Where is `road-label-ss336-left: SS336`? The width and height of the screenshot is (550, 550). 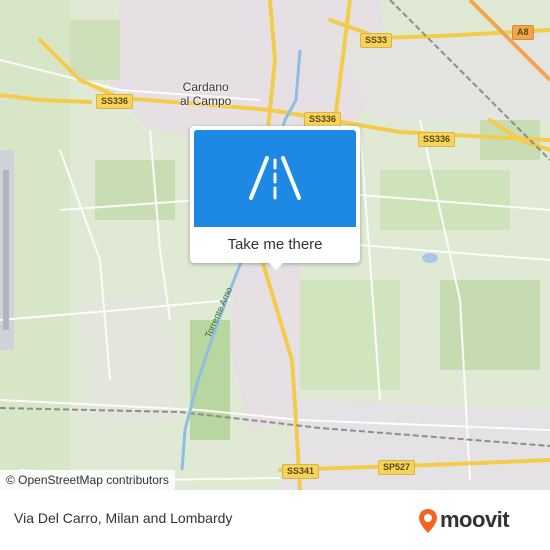 road-label-ss336-left: SS336 is located at coordinates (115, 101).